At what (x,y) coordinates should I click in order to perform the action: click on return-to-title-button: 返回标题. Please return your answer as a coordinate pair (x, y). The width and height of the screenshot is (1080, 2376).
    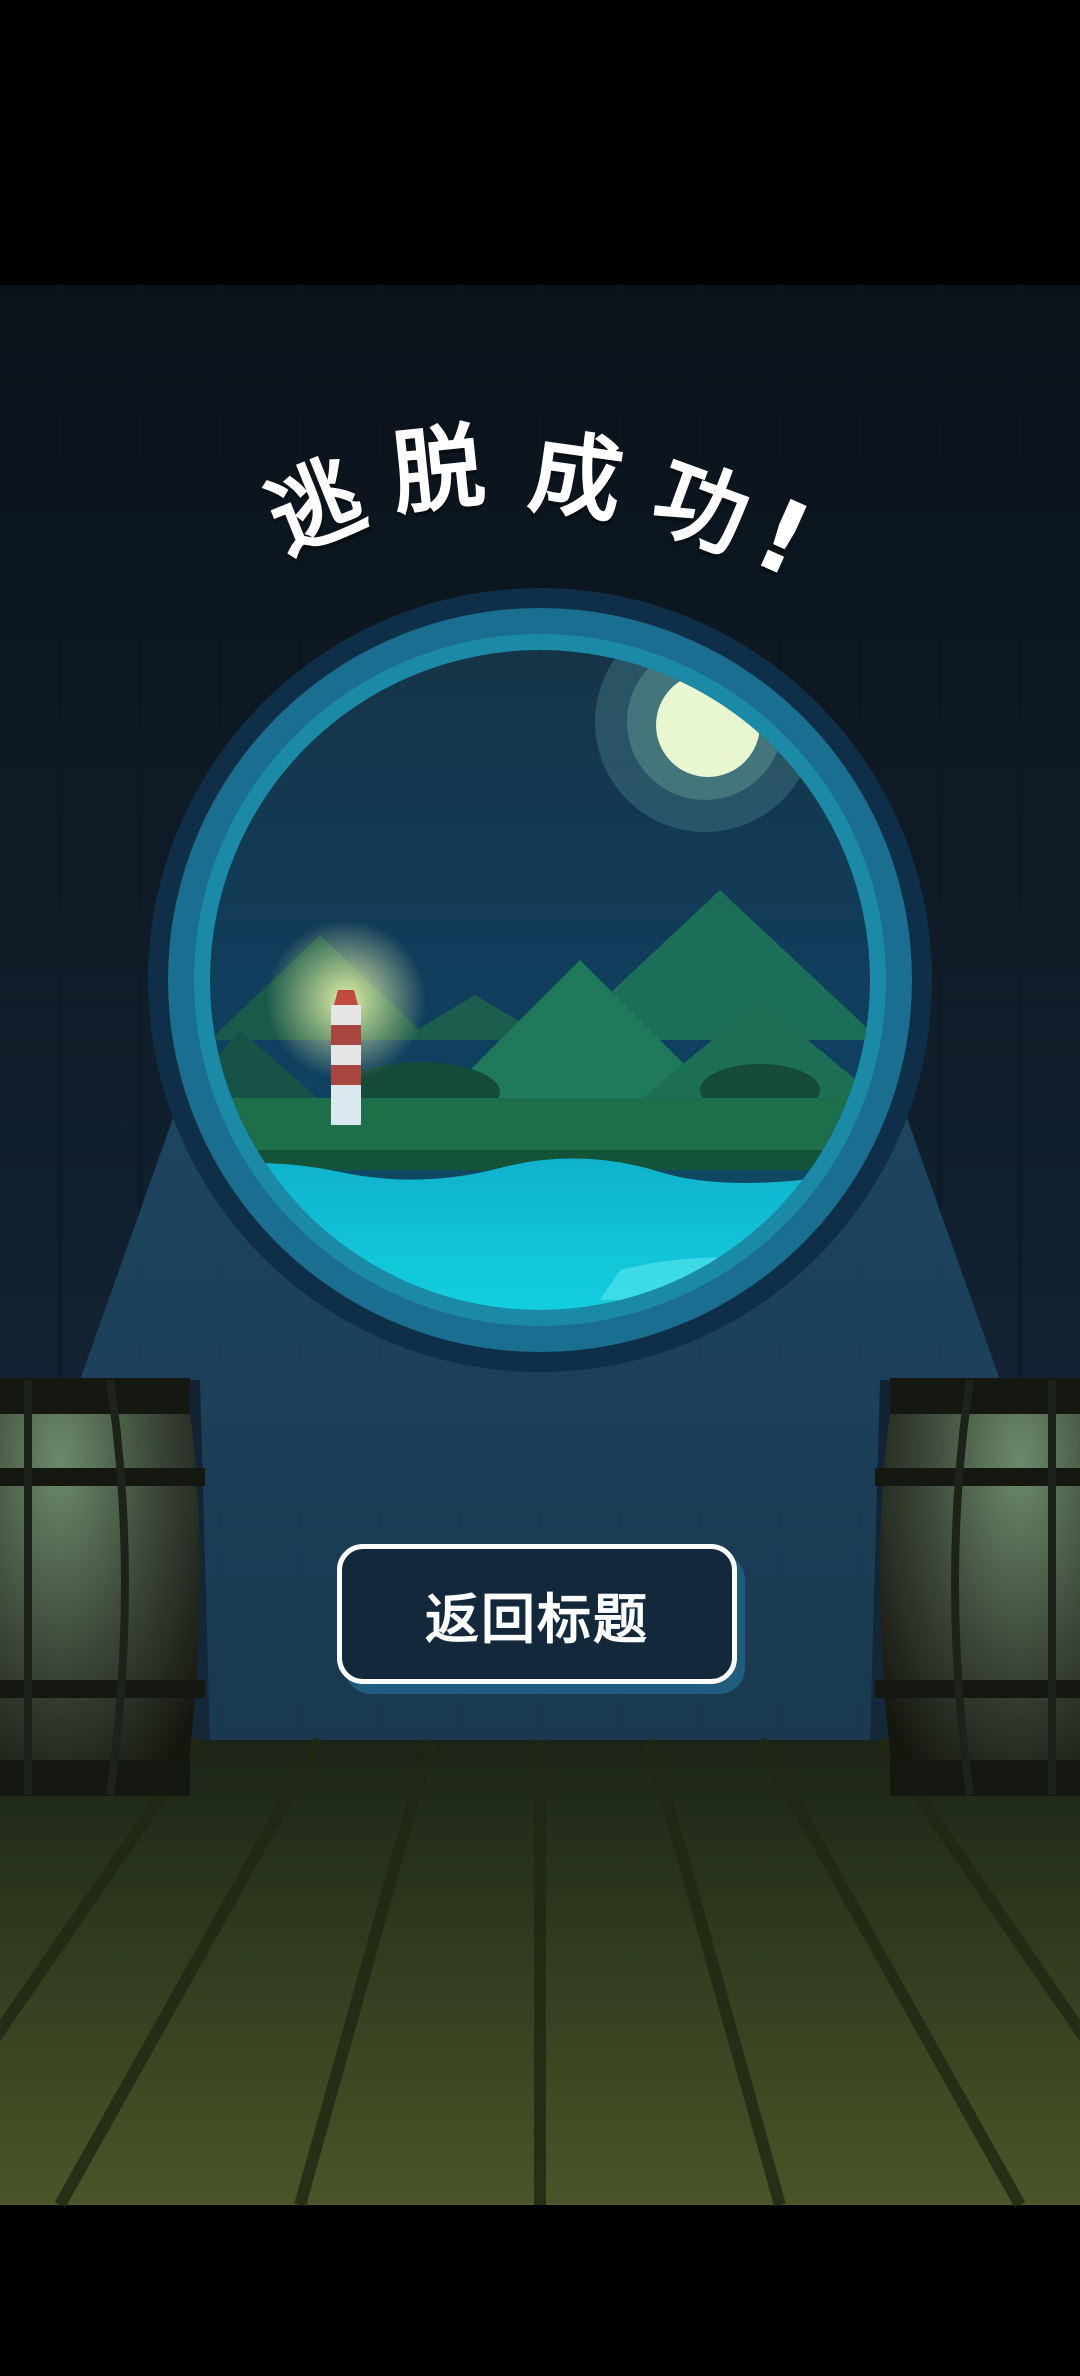
    Looking at the image, I should click on (537, 1614).